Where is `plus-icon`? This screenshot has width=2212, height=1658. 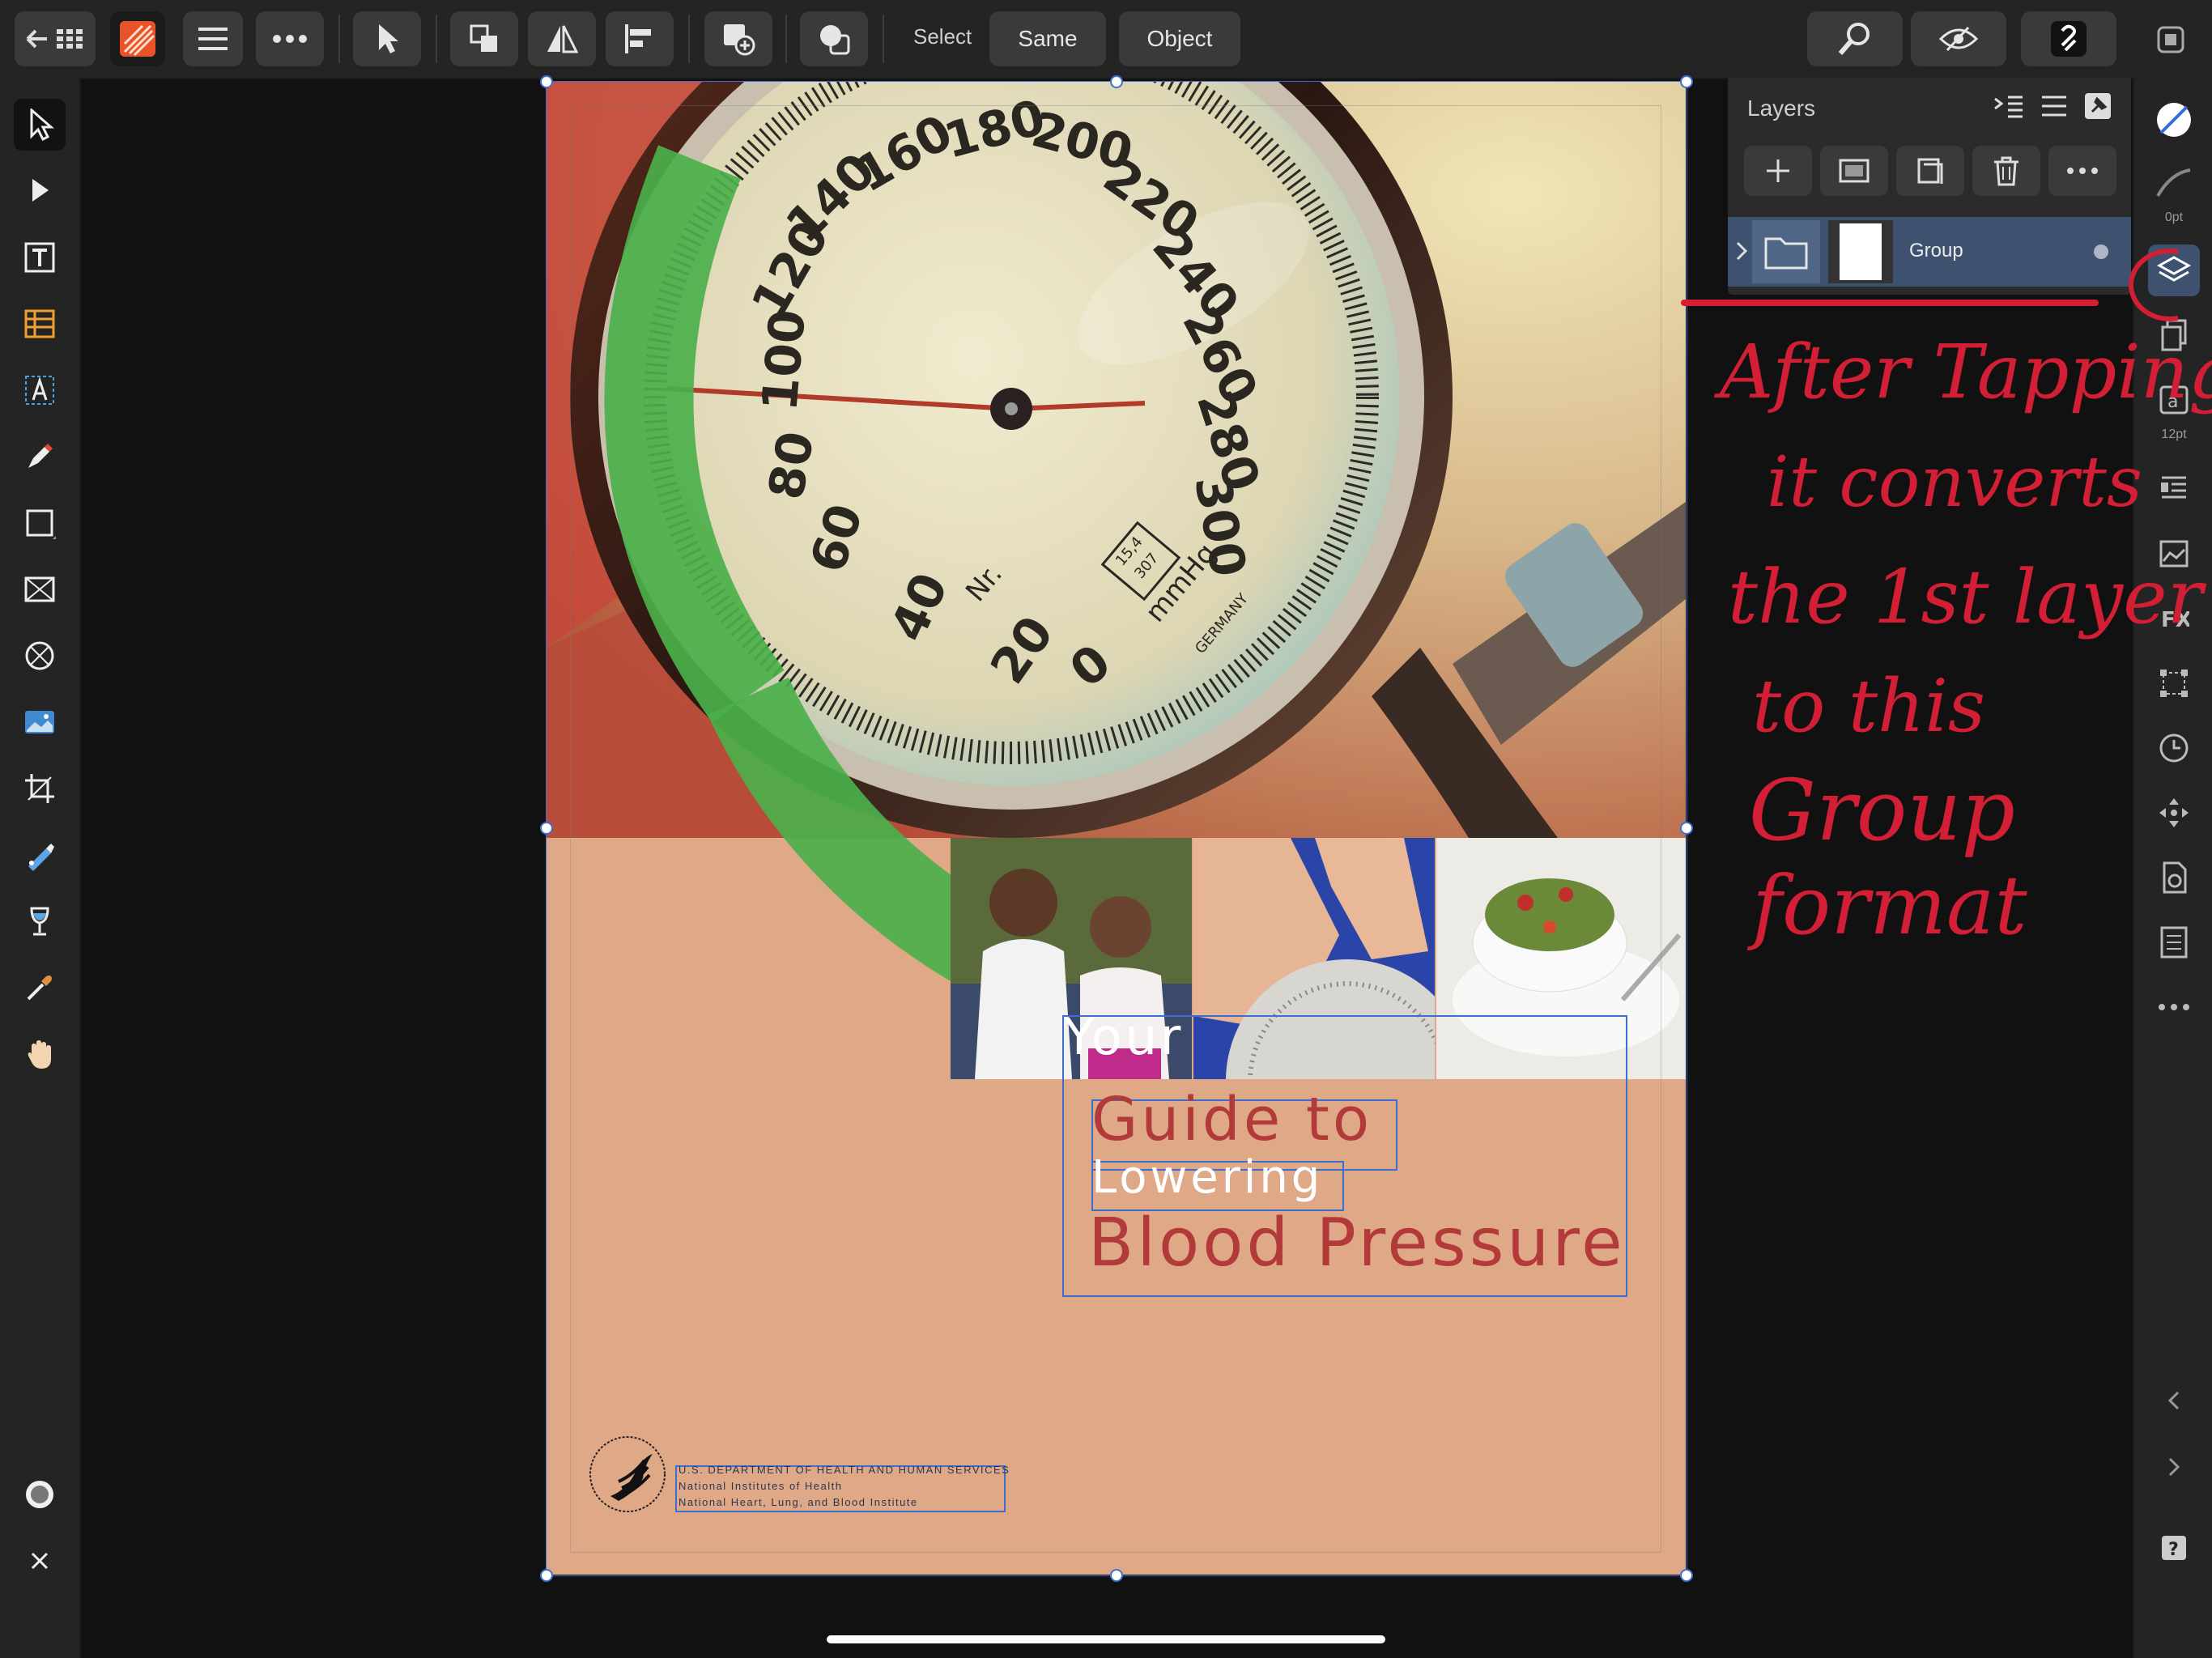
plus-icon is located at coordinates (1778, 170).